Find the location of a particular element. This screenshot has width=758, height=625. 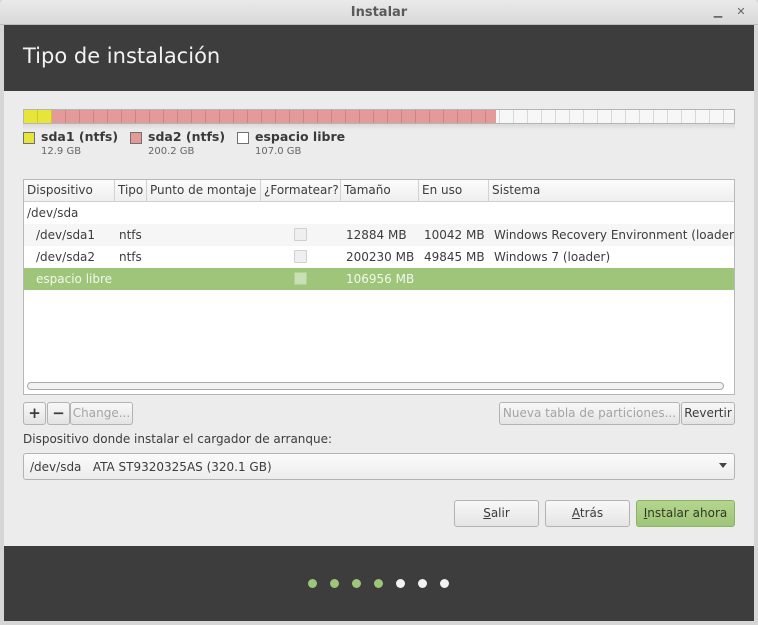

cell-size: 200230 MB is located at coordinates (380, 257).